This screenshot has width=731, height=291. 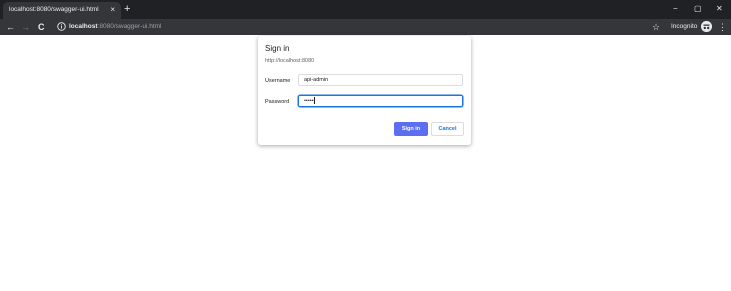 What do you see at coordinates (278, 81) in the screenshot?
I see `username-label: Username` at bounding box center [278, 81].